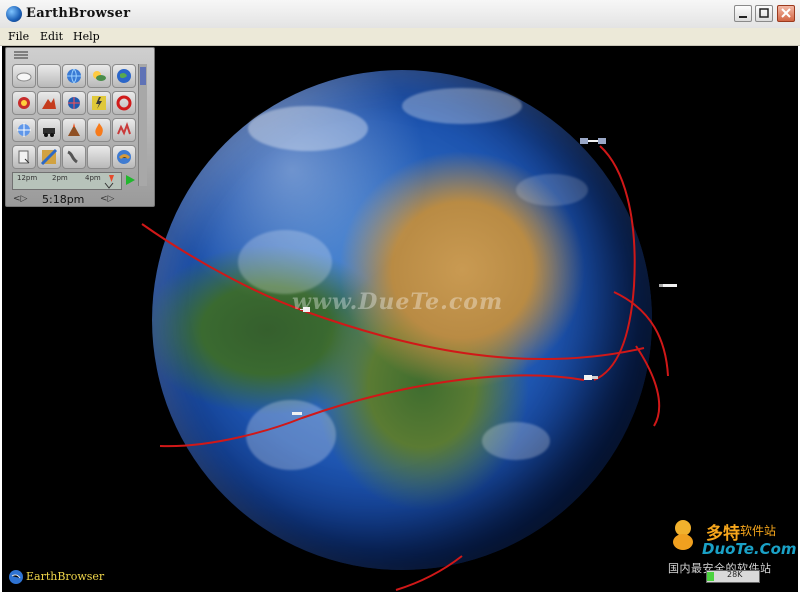  What do you see at coordinates (683, 535) in the screenshot?
I see `site-mascot-icon` at bounding box center [683, 535].